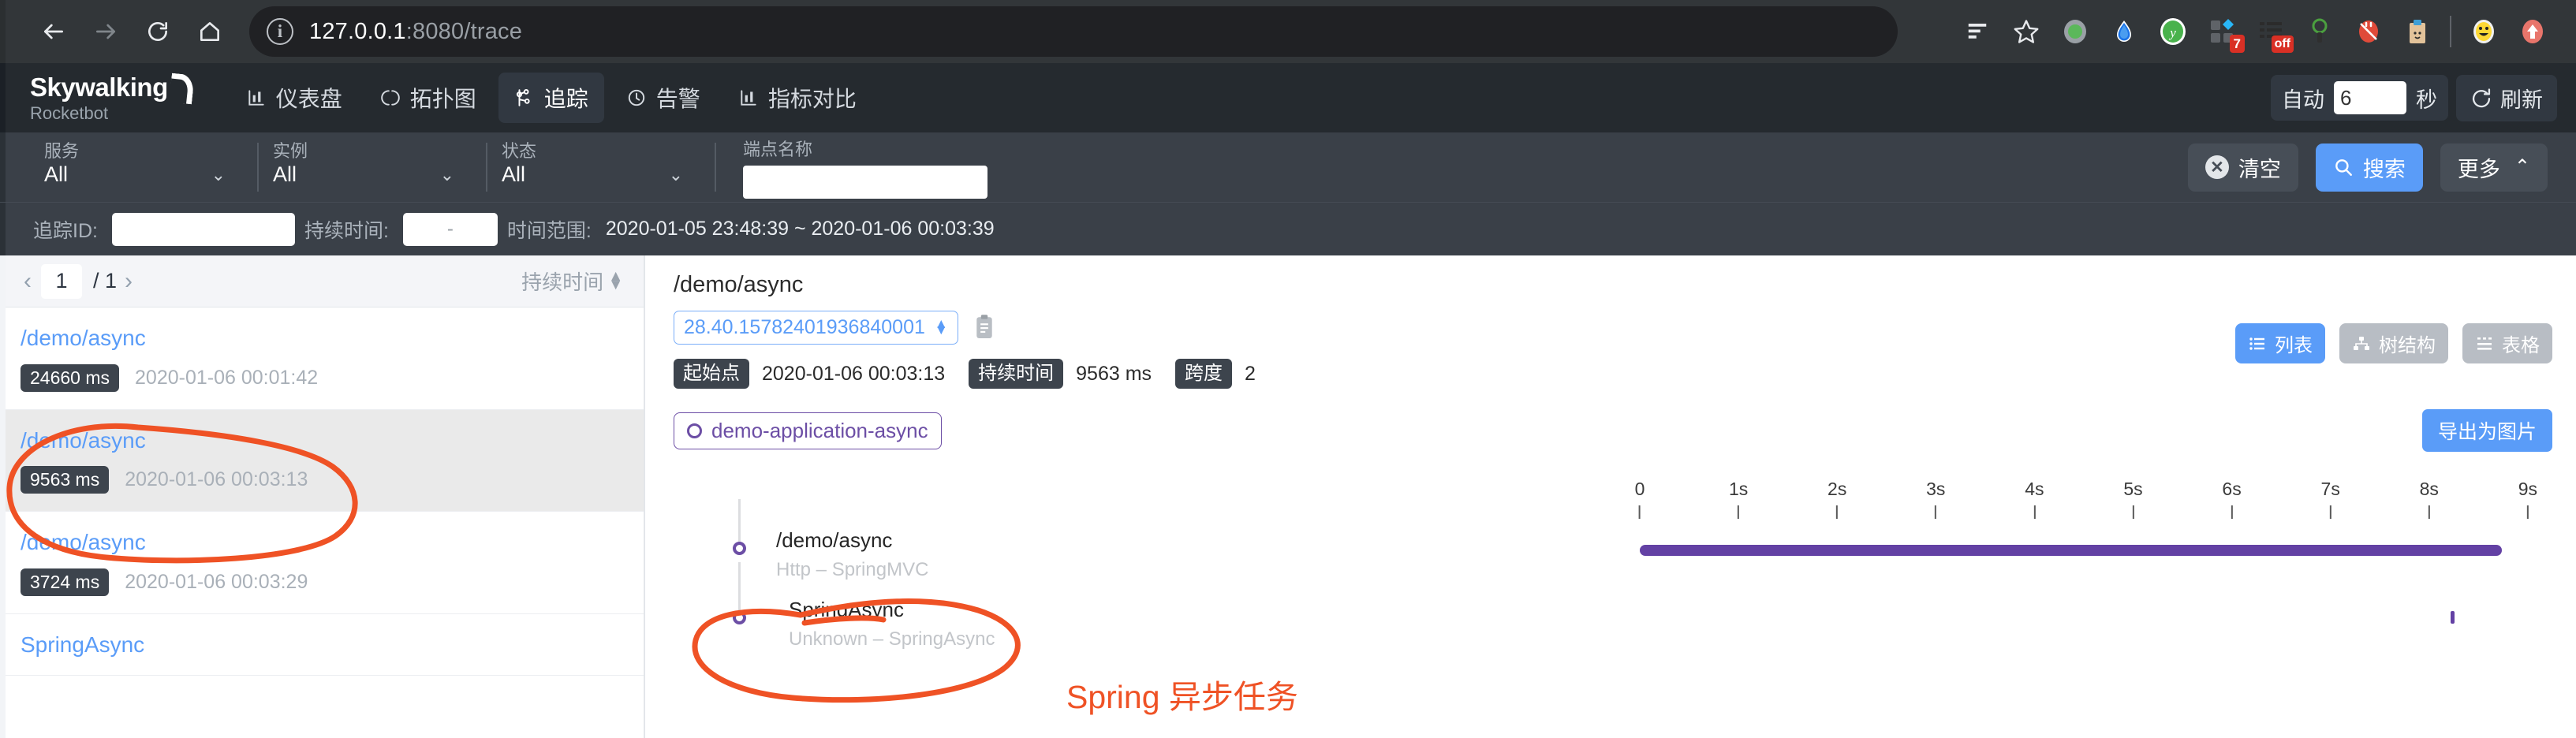 Image resolution: width=2576 pixels, height=738 pixels. What do you see at coordinates (70, 377) in the screenshot?
I see `trace-item-duration: 24660 ms` at bounding box center [70, 377].